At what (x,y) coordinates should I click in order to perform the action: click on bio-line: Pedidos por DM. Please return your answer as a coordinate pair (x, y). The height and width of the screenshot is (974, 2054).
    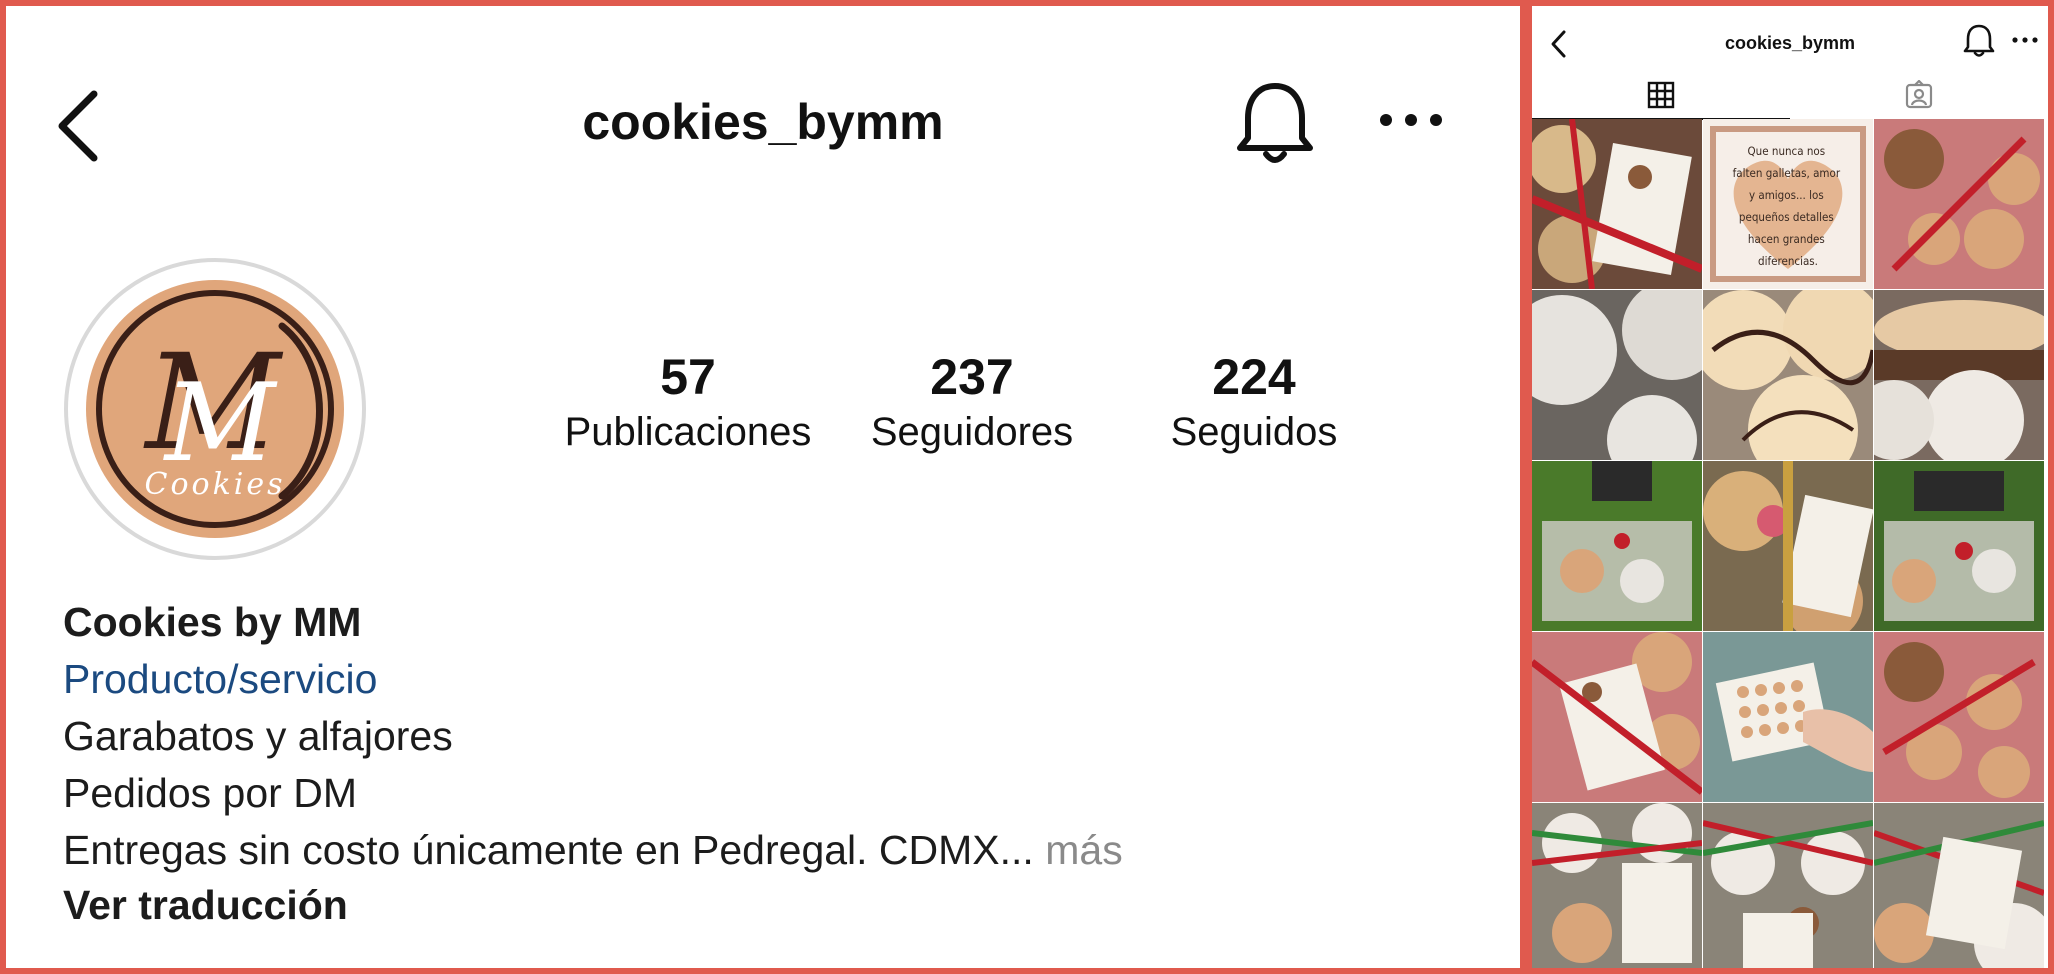
    Looking at the image, I should click on (210, 793).